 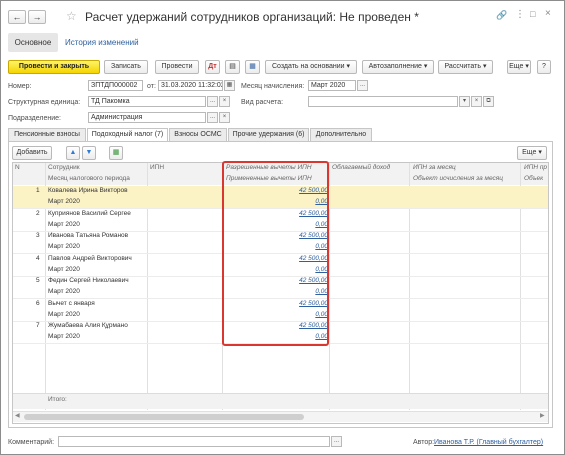 I want to click on col-tax-month-header: Месяц налогового периода, so click(x=89, y=178).